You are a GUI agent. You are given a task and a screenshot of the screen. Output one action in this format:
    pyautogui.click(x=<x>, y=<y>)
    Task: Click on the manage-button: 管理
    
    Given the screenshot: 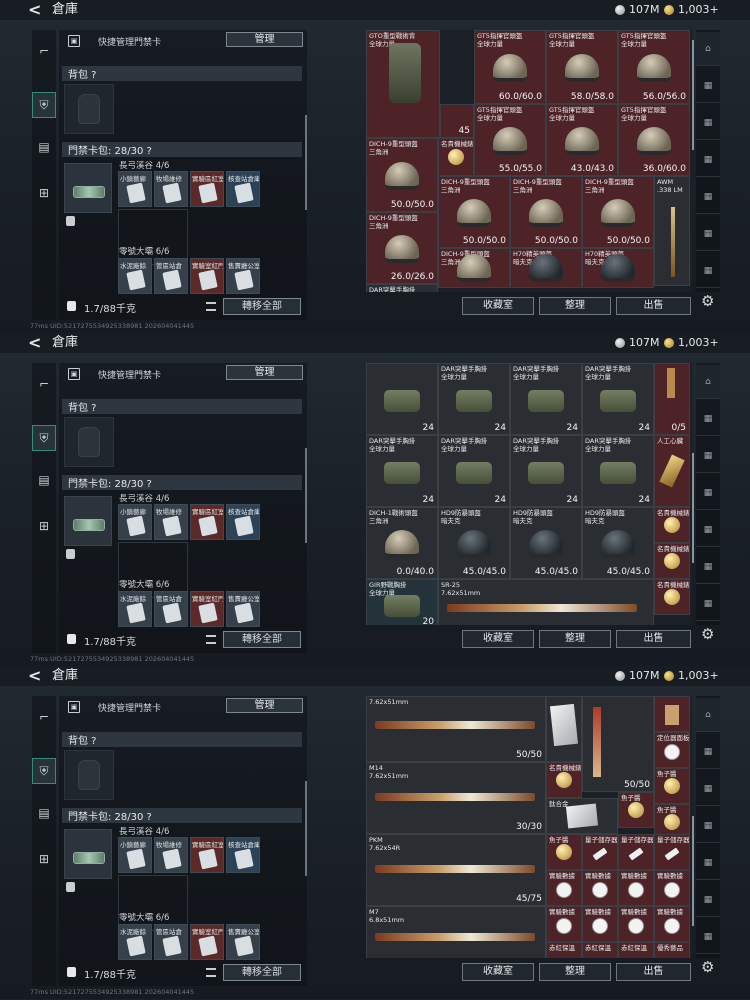 What is the action you would take?
    pyautogui.click(x=264, y=372)
    